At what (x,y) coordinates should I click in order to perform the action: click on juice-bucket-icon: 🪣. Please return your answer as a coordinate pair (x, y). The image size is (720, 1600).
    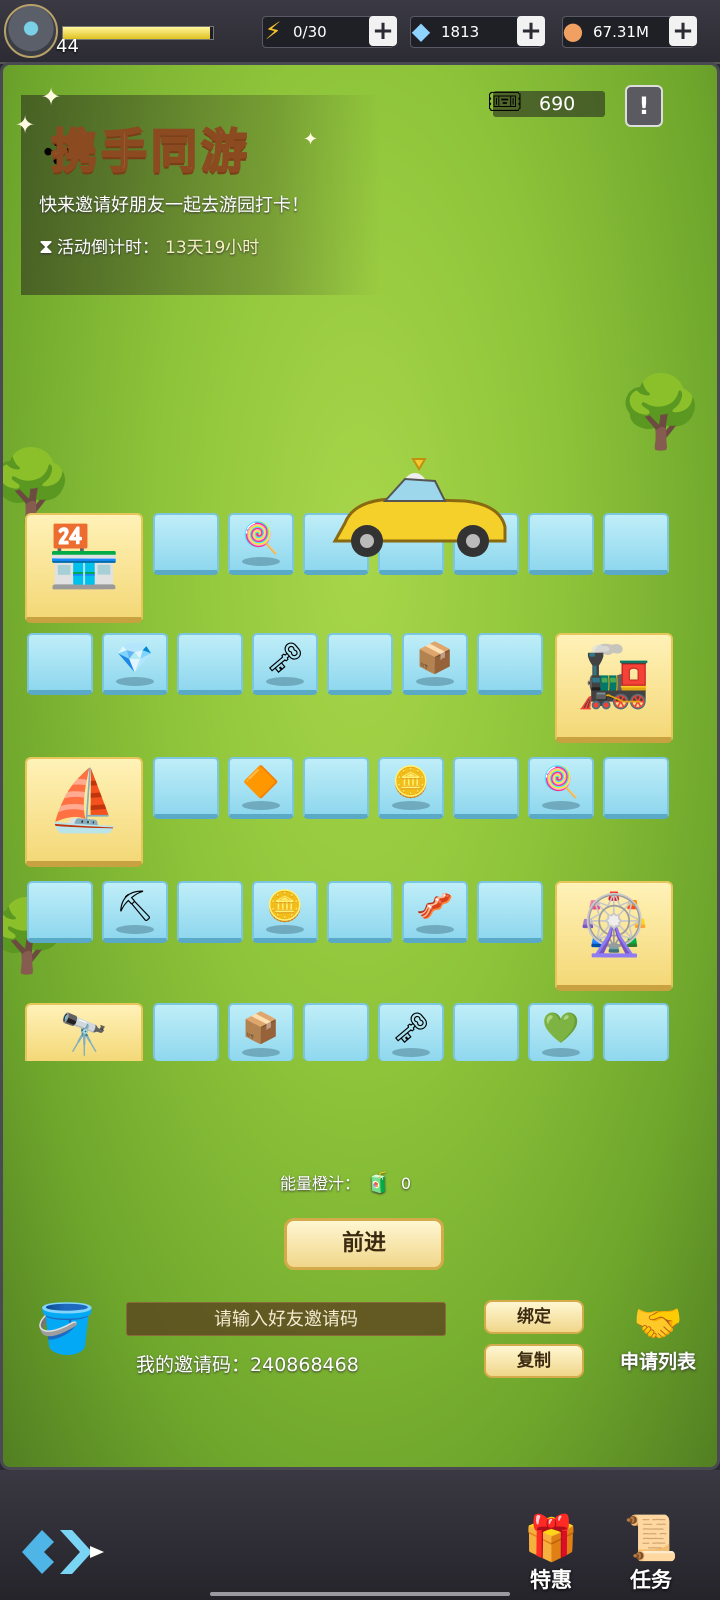
    Looking at the image, I should click on (66, 1328).